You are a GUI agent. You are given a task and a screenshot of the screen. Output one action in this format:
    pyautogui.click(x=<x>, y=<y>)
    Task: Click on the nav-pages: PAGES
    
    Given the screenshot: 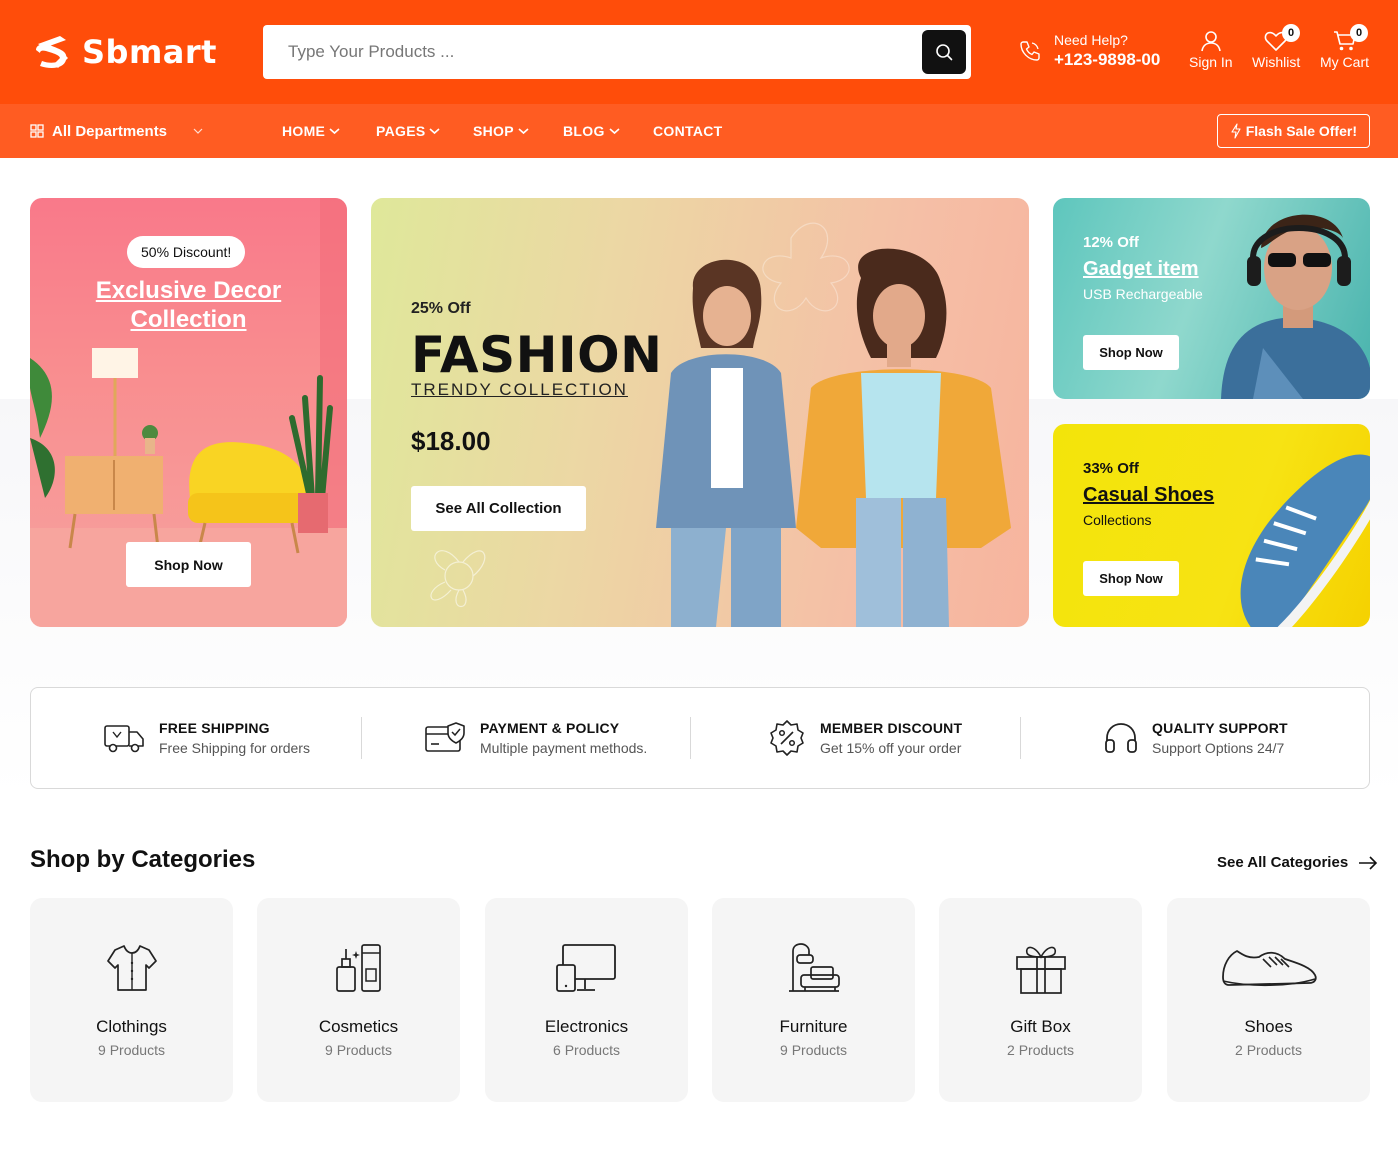 What is the action you would take?
    pyautogui.click(x=408, y=131)
    